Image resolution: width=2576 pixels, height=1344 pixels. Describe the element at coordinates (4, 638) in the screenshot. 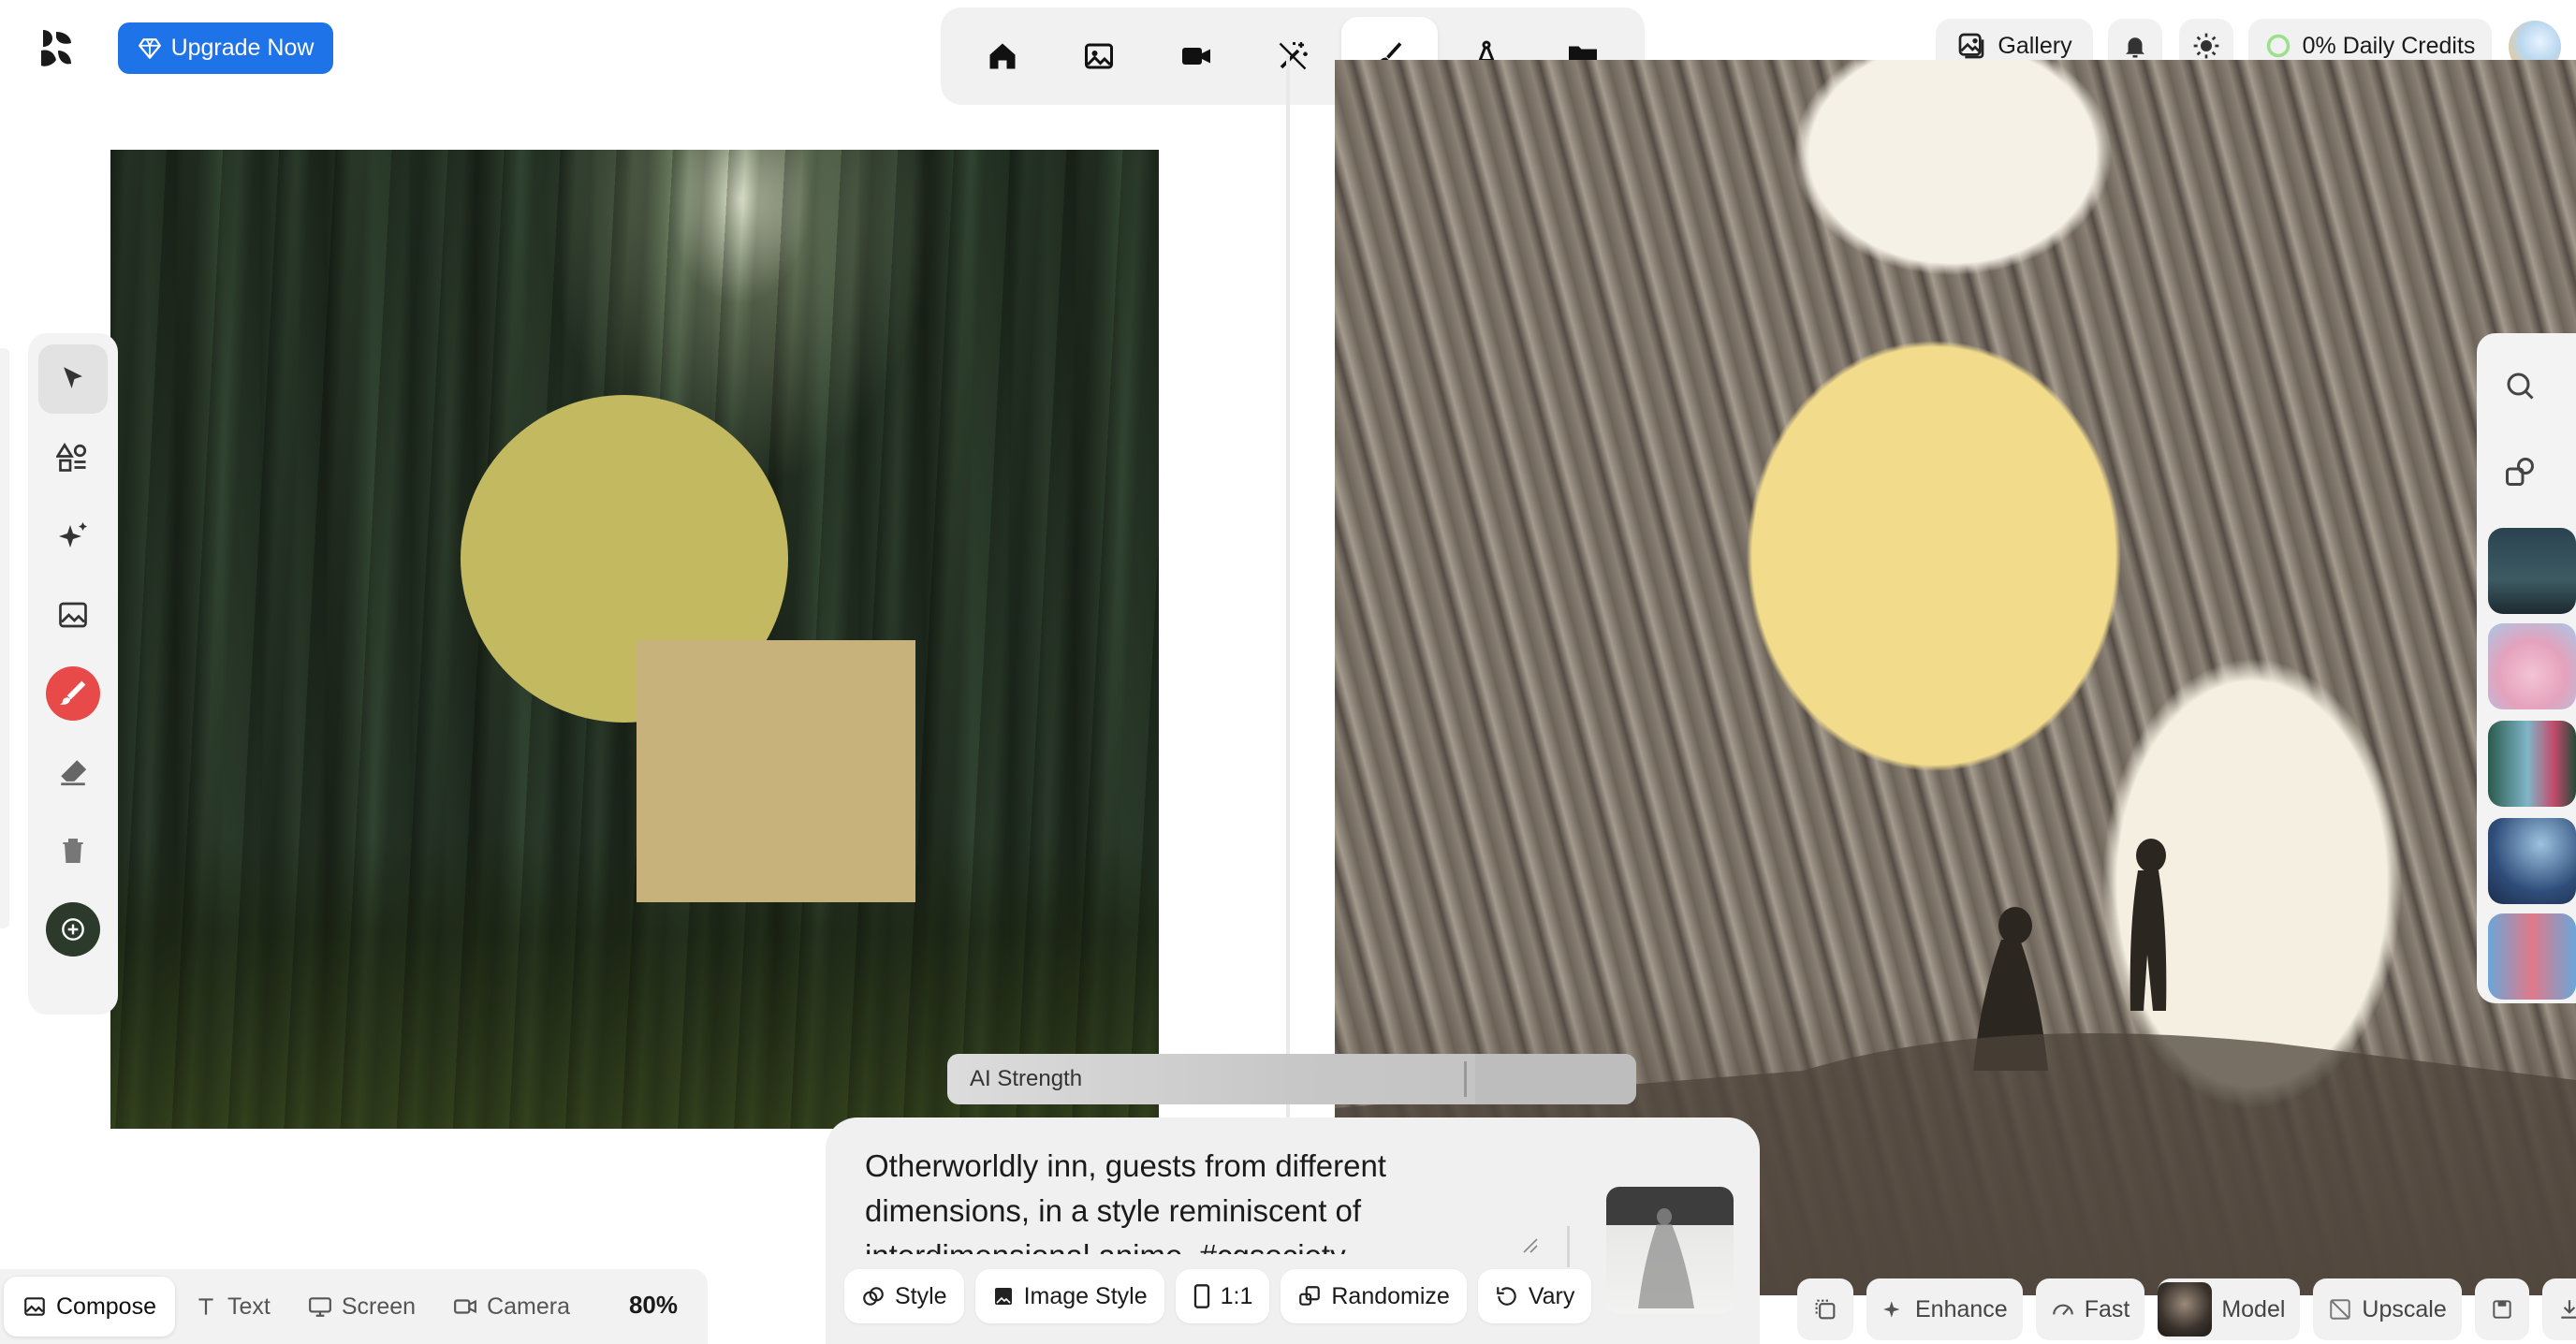

I see `rail-edge` at that location.